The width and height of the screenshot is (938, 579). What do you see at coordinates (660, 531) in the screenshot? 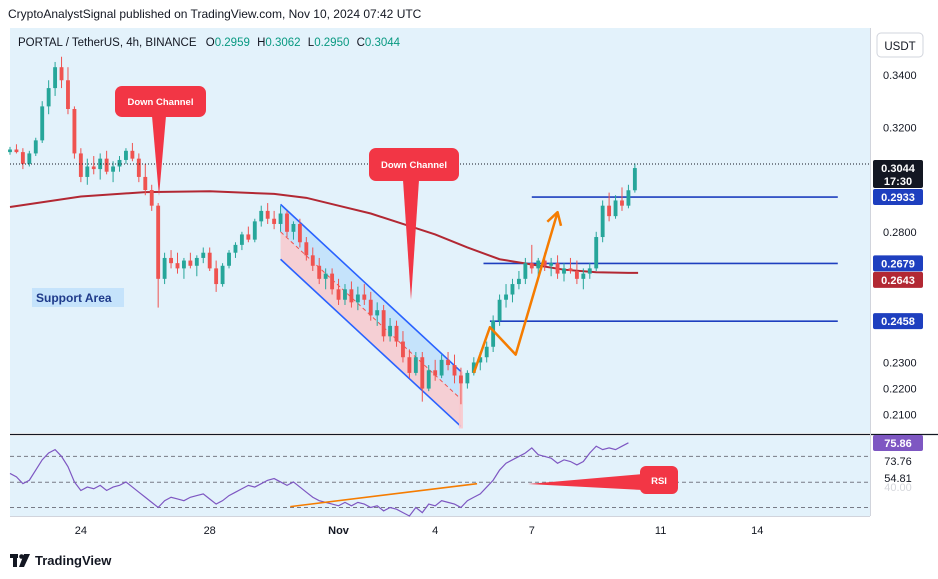
I see `time-tick-label-5: 11` at bounding box center [660, 531].